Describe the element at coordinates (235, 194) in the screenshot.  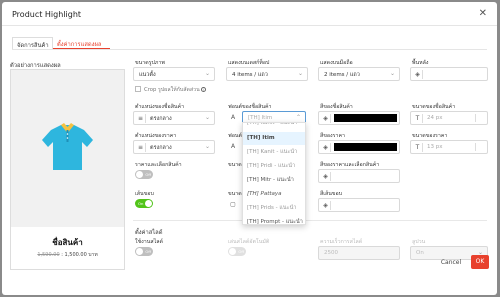
I see `border-size-label: ขนาด` at that location.